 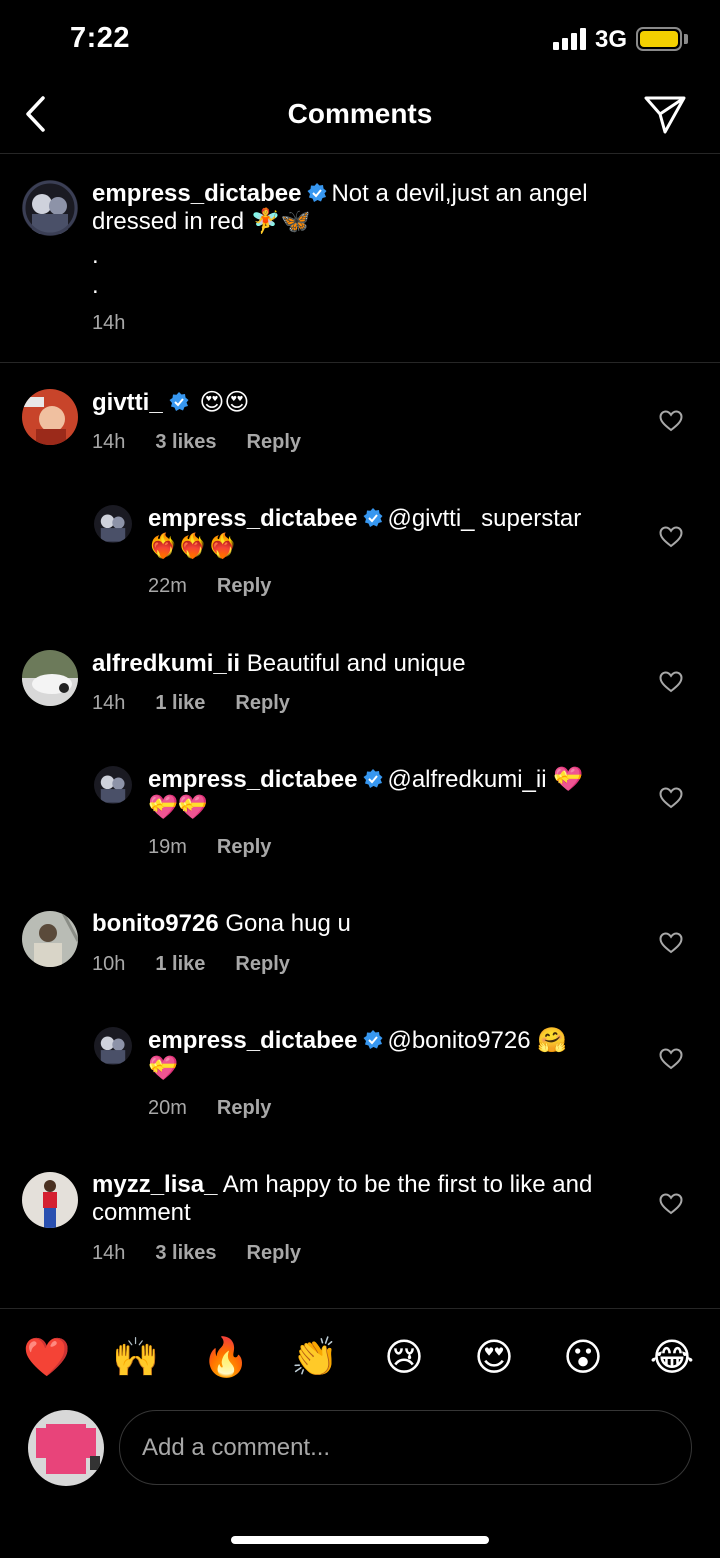 What do you see at coordinates (360, 1355) in the screenshot?
I see `emoji-quick-bar: ❤️ 🙌 🔥 👏 😢 😍 😮 😂` at bounding box center [360, 1355].